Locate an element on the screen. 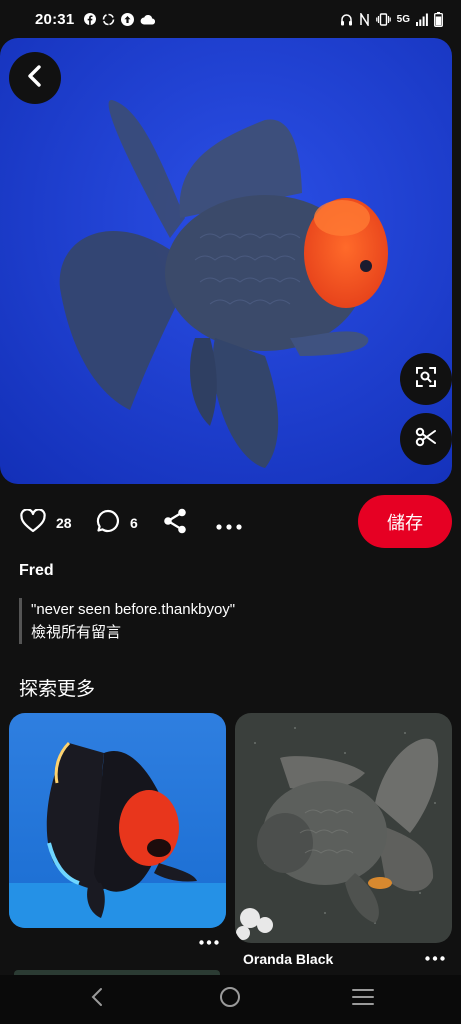 This screenshot has width=461, height=1024. share-icon is located at coordinates (175, 522).